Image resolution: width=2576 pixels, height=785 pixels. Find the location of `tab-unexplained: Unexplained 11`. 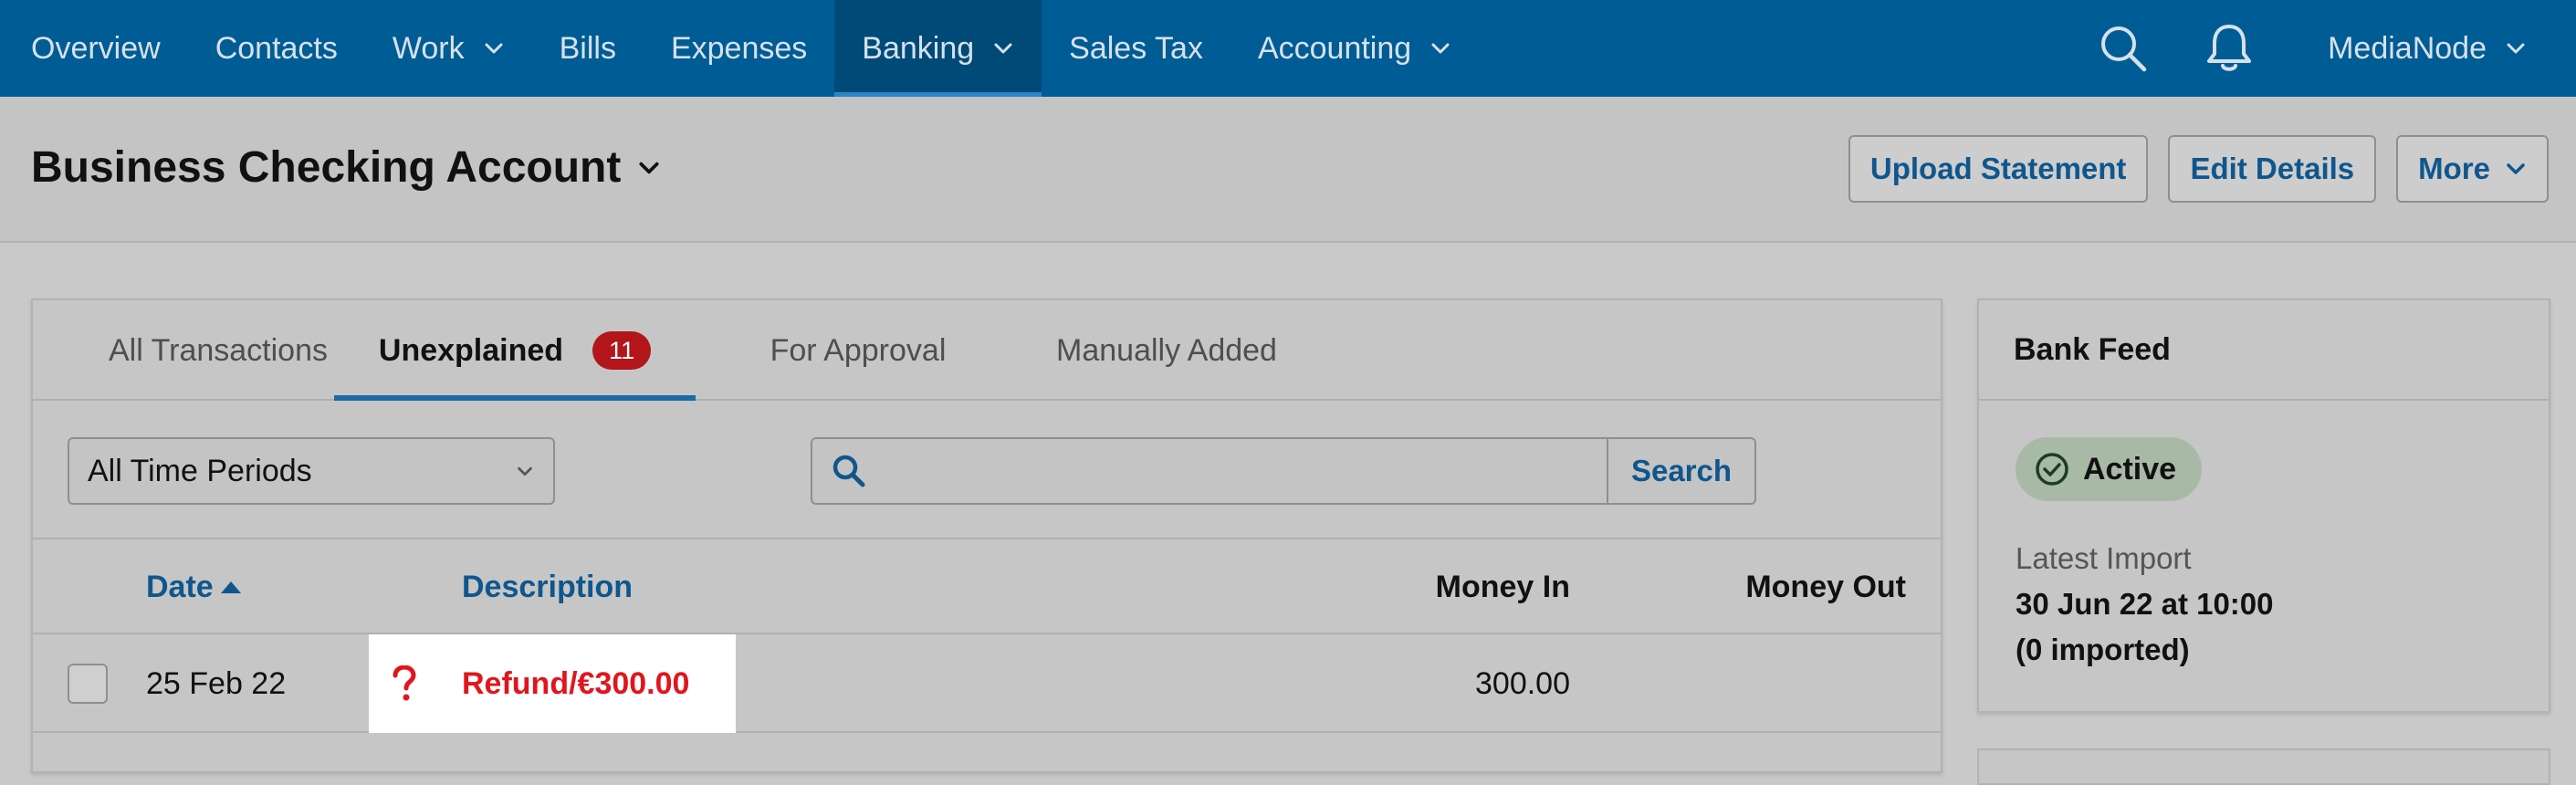

tab-unexplained: Unexplained 11 is located at coordinates (515, 350).